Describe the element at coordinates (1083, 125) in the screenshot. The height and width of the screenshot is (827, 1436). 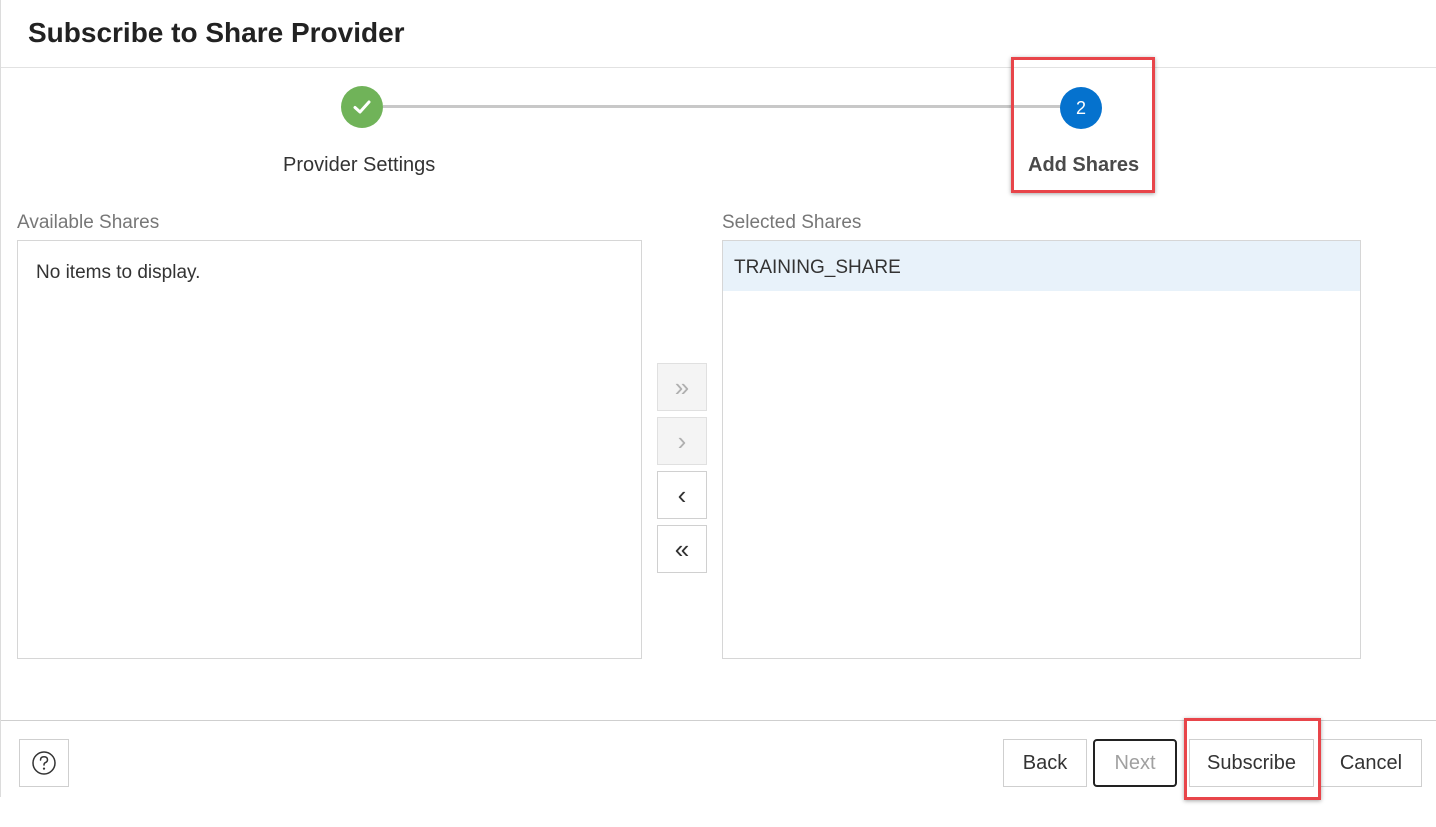
I see `highlight-box-current-step` at that location.